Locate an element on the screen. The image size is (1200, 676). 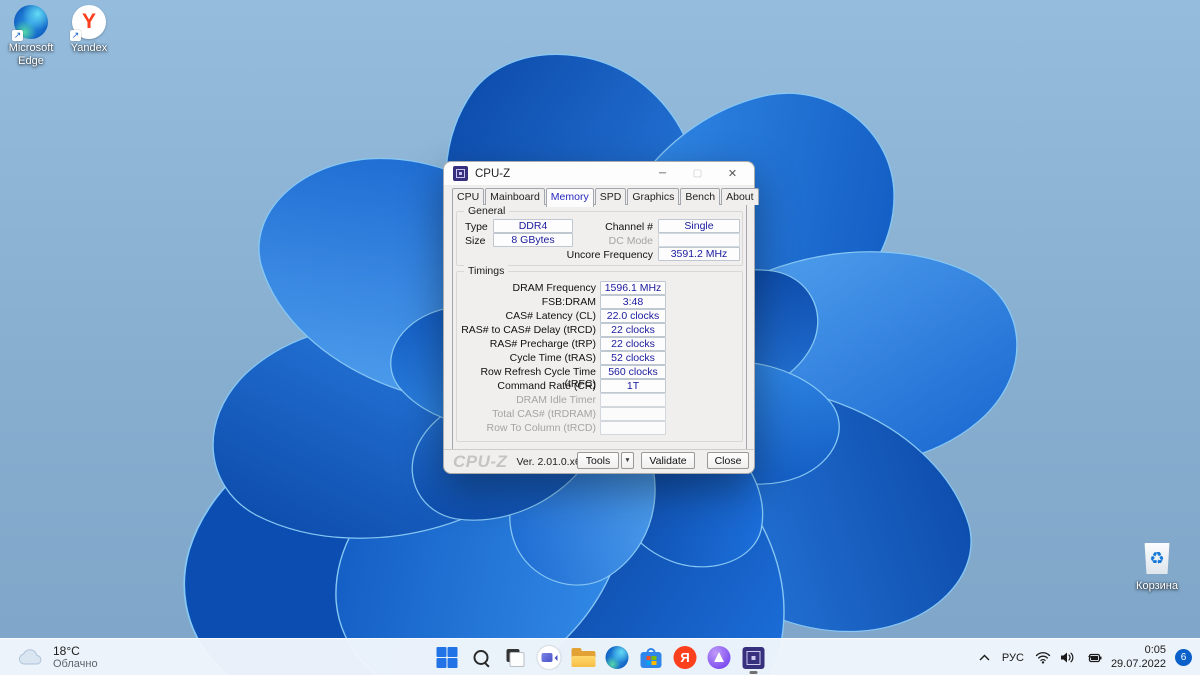
trp-value: 22 clocks is located at coordinates (633, 344).